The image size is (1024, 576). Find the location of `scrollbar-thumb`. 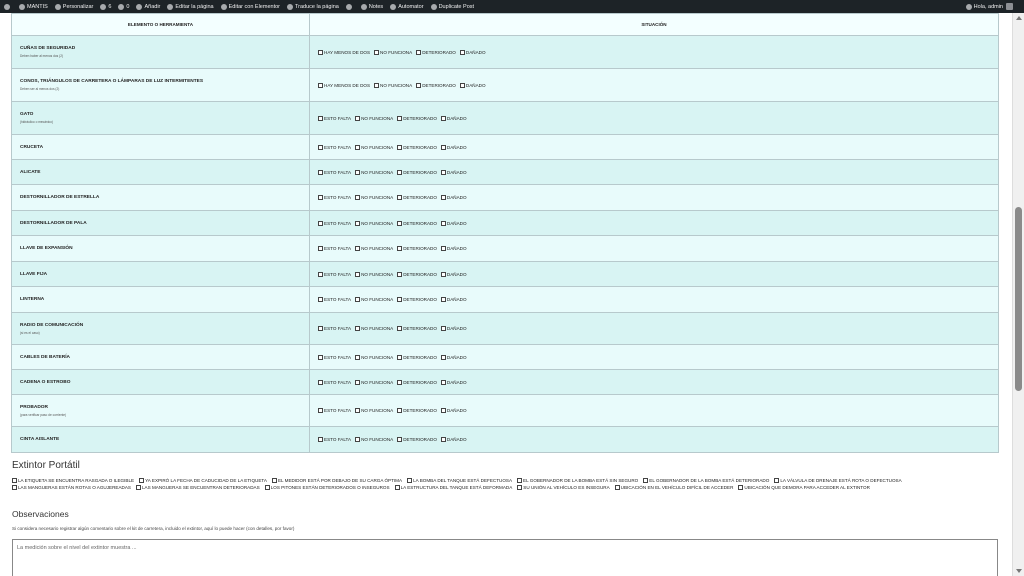

scrollbar-thumb is located at coordinates (1018, 299).